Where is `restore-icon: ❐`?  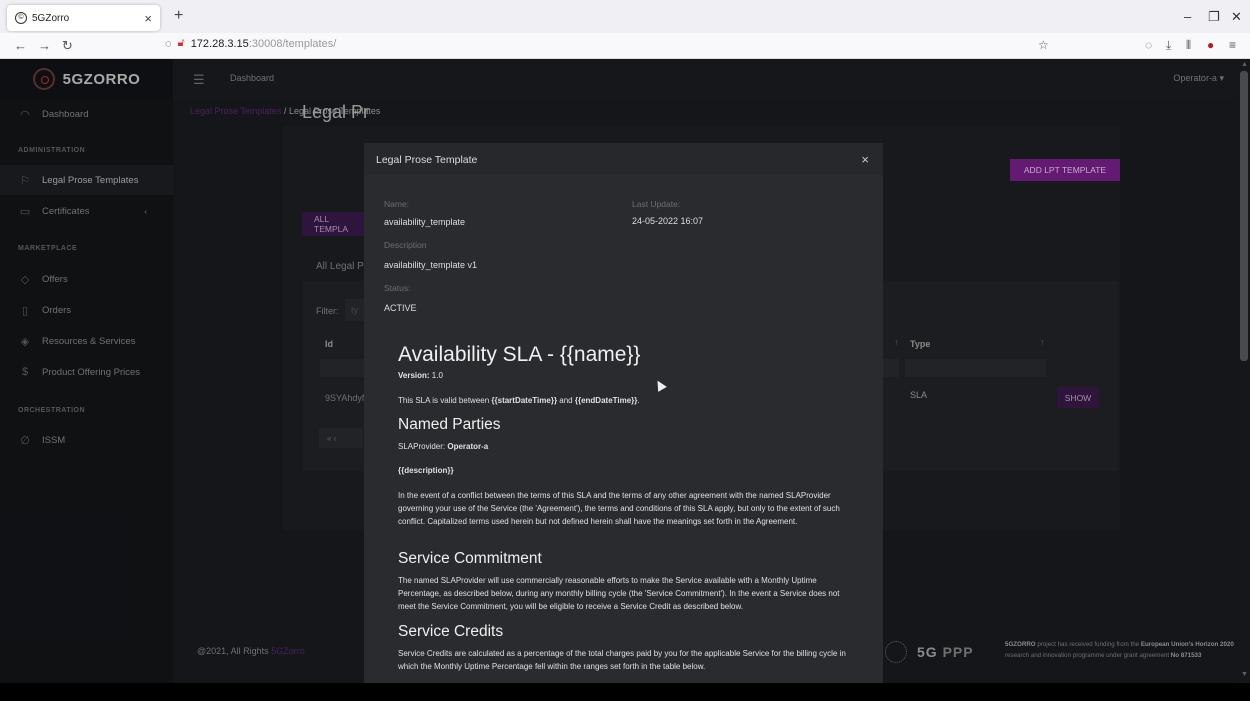 restore-icon: ❐ is located at coordinates (1214, 17).